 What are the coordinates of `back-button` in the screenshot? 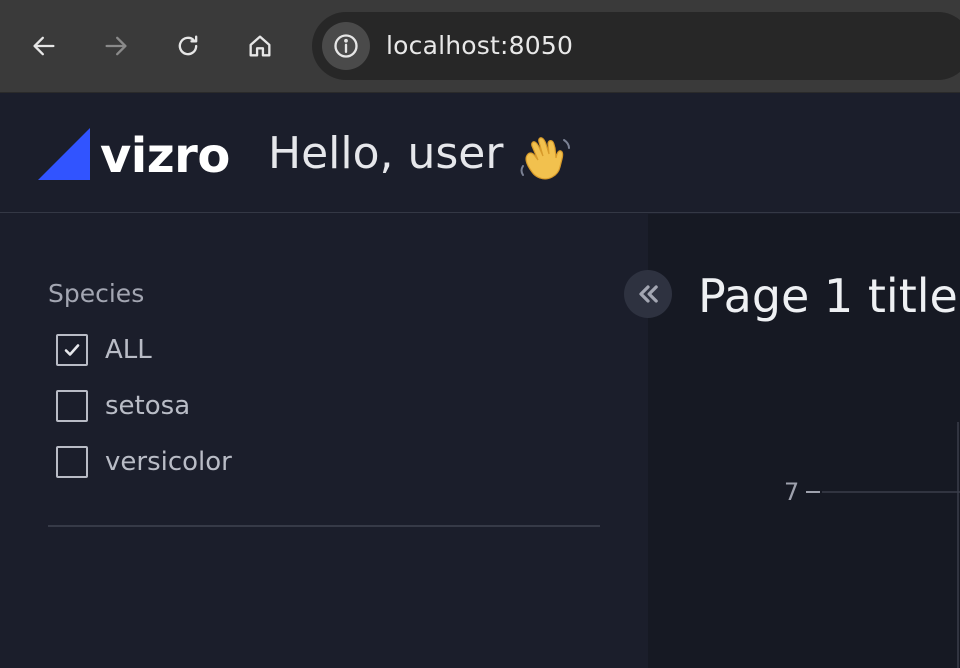 It's located at (44, 46).